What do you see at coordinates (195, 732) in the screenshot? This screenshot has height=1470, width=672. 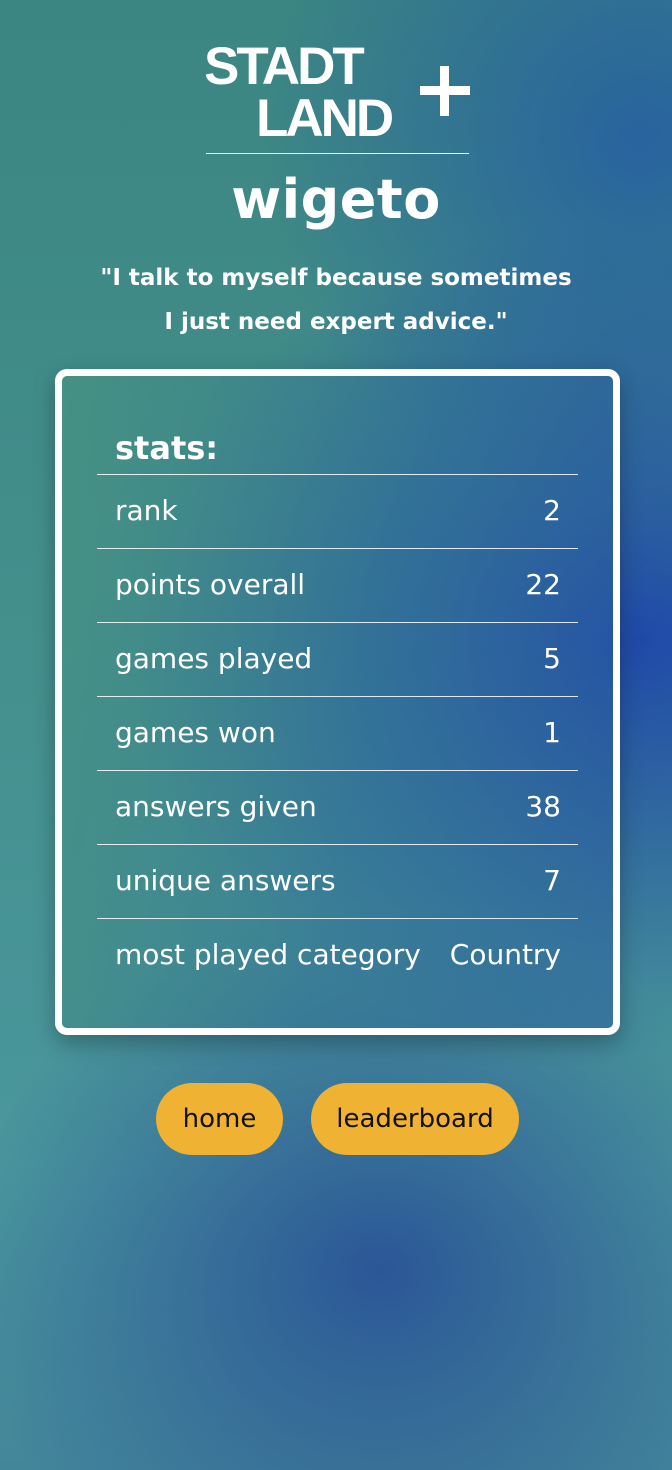 I see `stats-row-label: games won` at bounding box center [195, 732].